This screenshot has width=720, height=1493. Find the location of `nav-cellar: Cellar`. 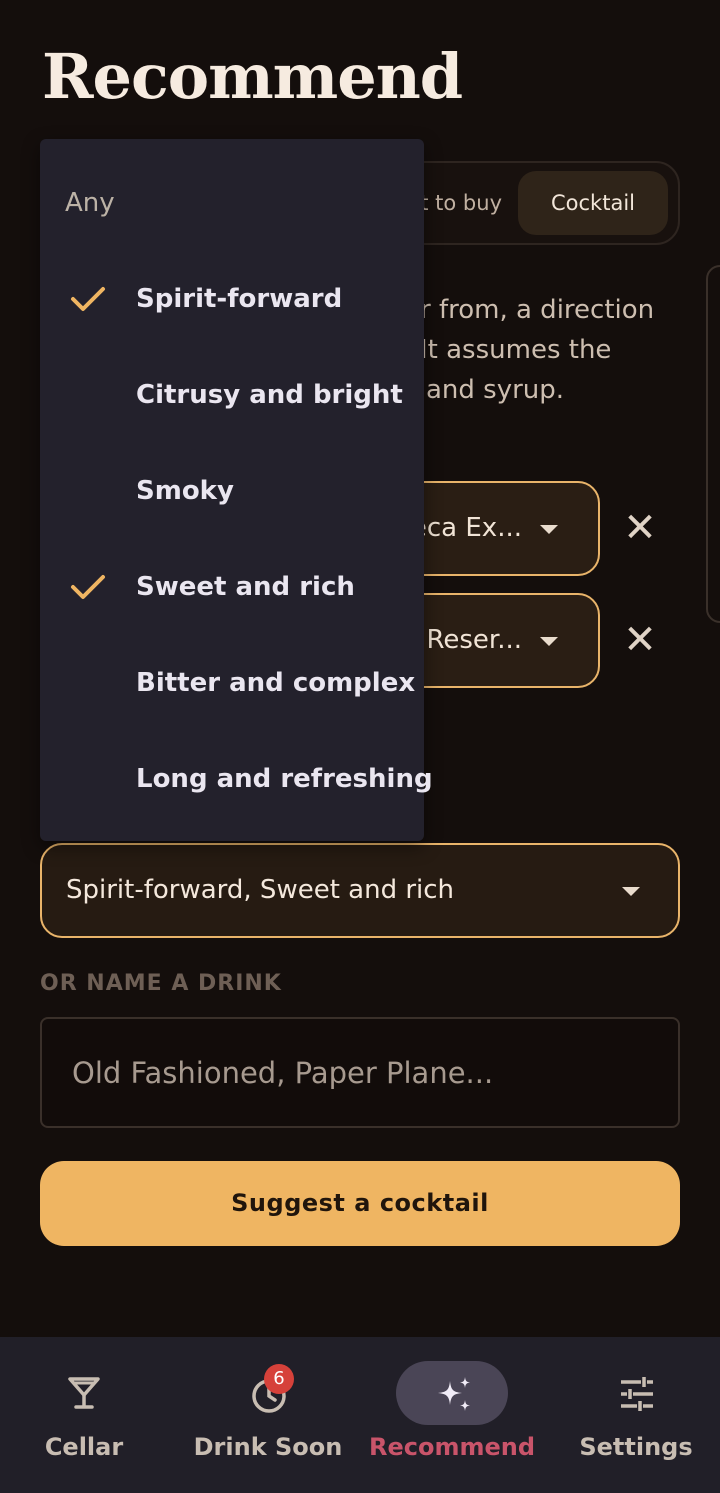

nav-cellar: Cellar is located at coordinates (87, 1415).